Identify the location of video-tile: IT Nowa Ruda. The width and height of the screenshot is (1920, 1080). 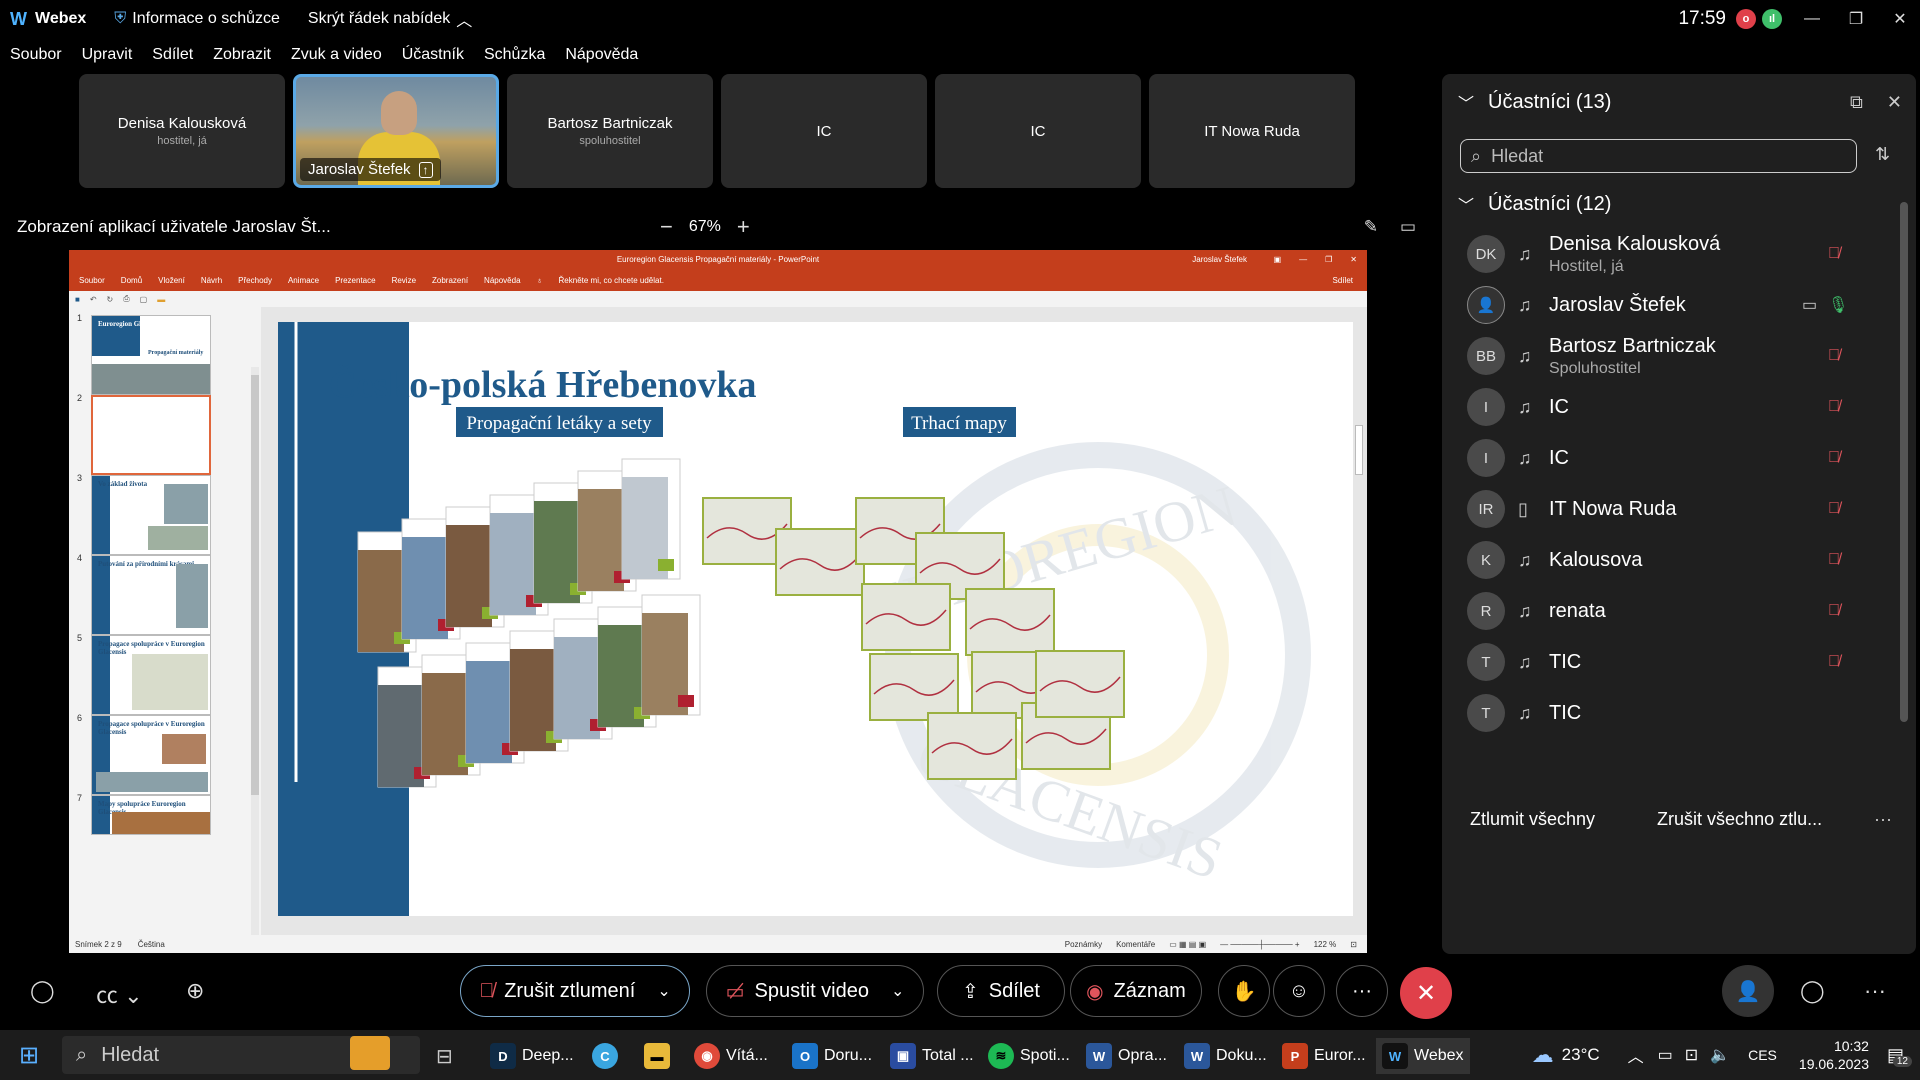
(1252, 131).